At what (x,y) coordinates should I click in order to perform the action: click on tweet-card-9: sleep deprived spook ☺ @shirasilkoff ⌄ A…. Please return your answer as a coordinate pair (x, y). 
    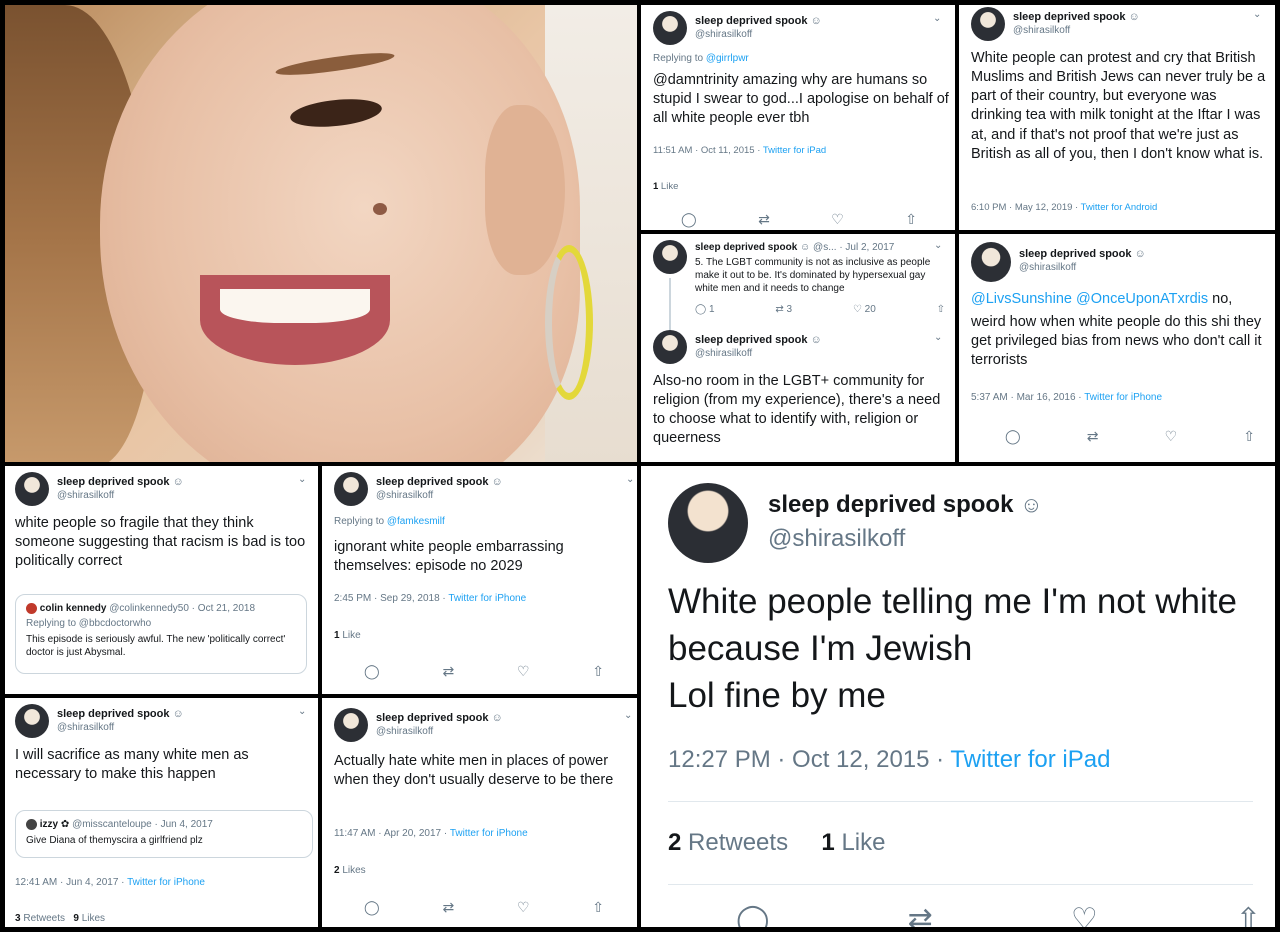
    Looking at the image, I should click on (479, 812).